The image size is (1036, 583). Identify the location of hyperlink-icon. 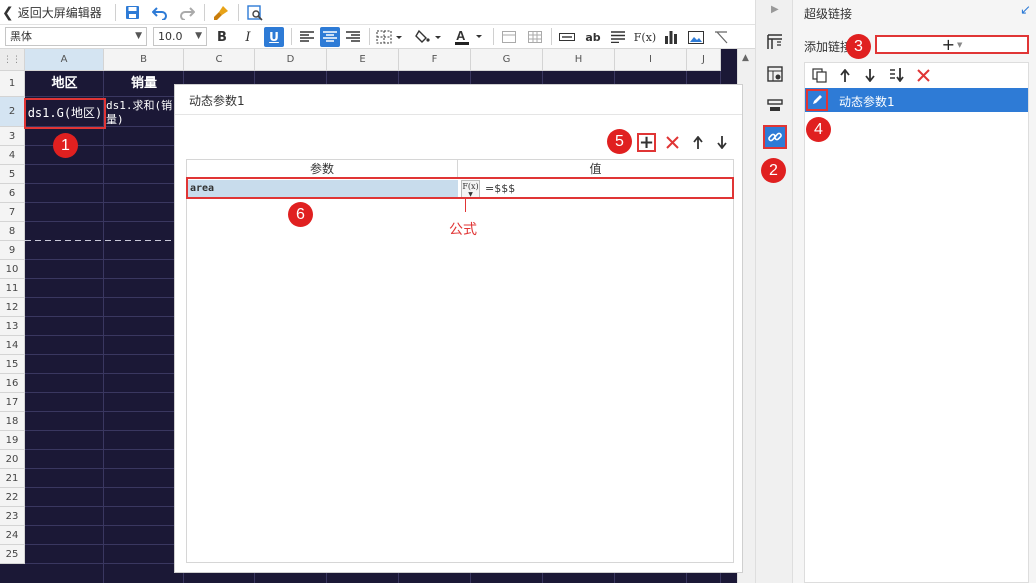
(775, 137).